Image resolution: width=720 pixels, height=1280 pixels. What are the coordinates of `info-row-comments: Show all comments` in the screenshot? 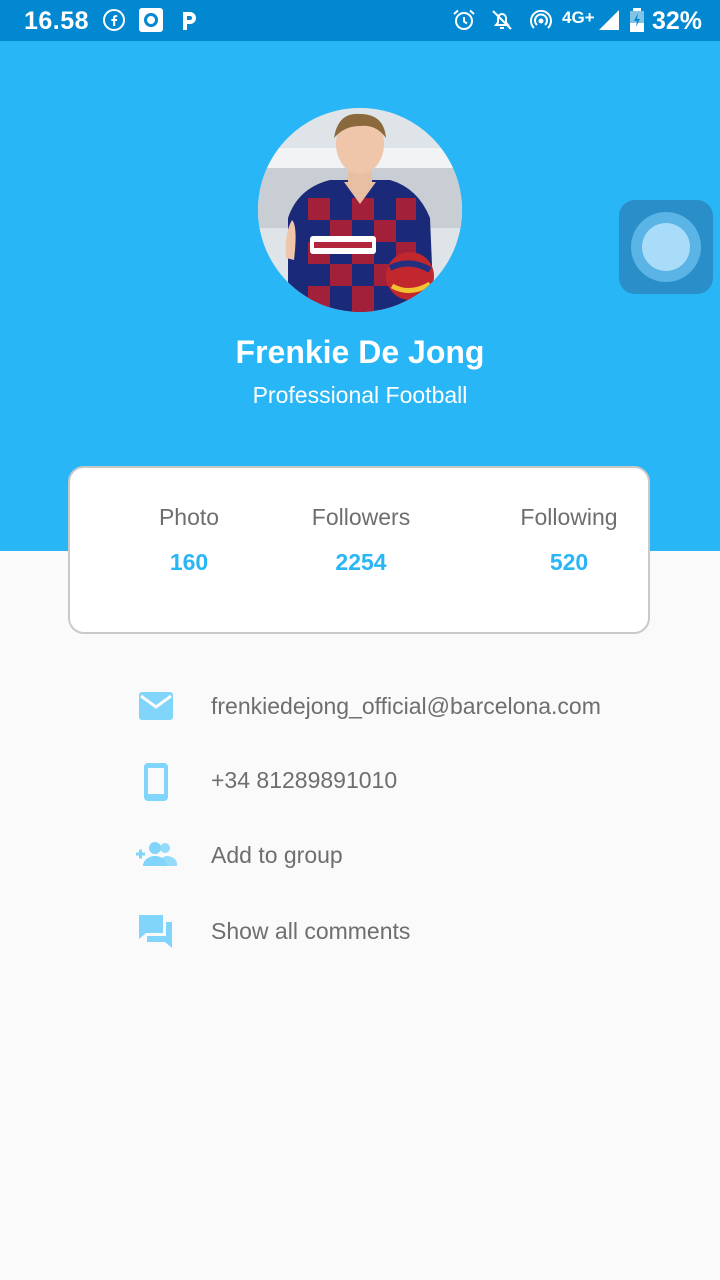 It's located at (360, 935).